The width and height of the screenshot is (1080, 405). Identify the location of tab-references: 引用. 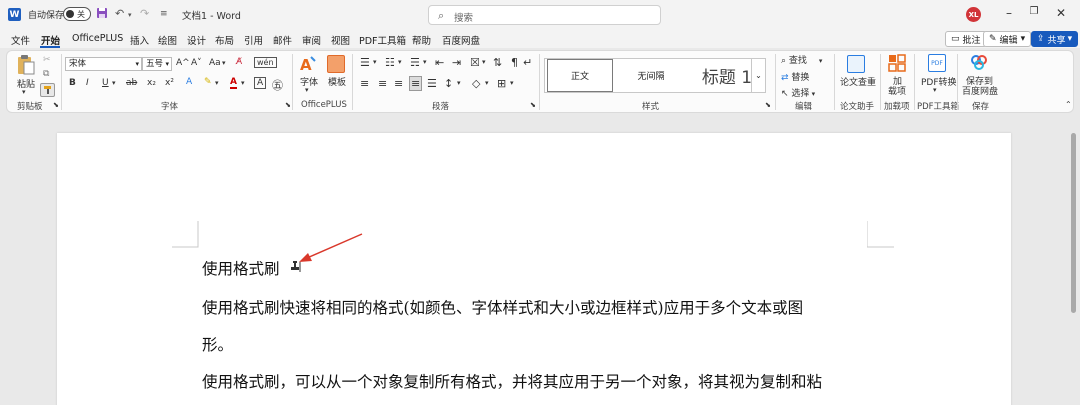
(253, 40).